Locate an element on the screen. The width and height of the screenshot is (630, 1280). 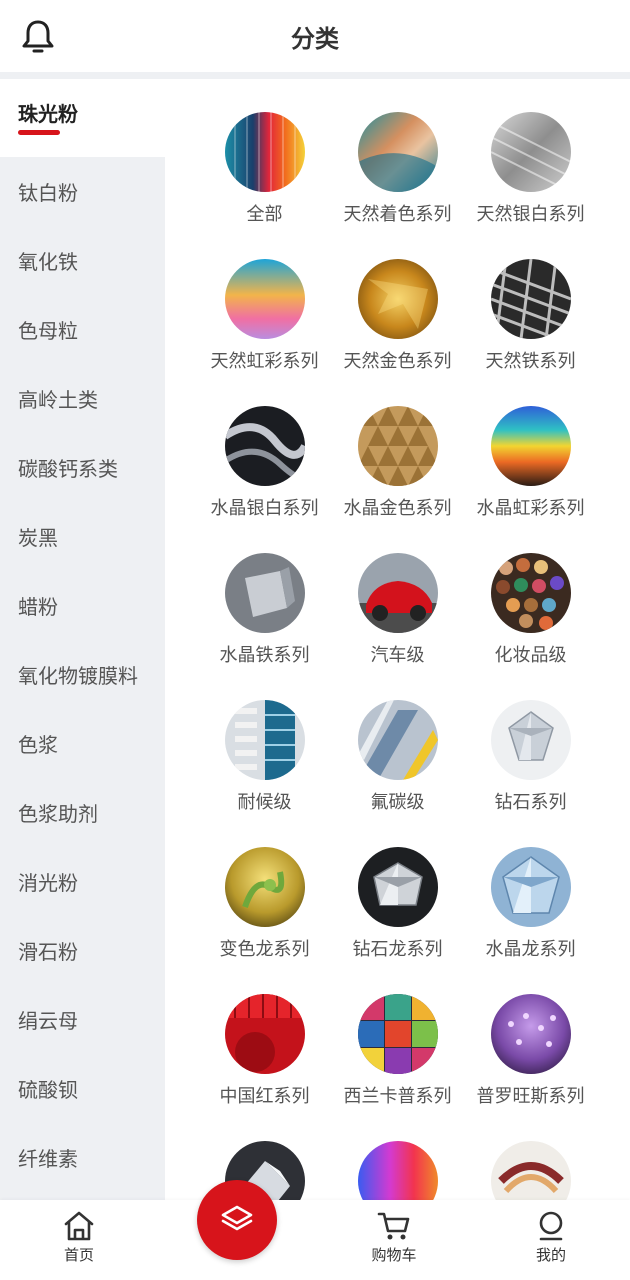
category-item: 氟碳级 is located at coordinates (397, 770).